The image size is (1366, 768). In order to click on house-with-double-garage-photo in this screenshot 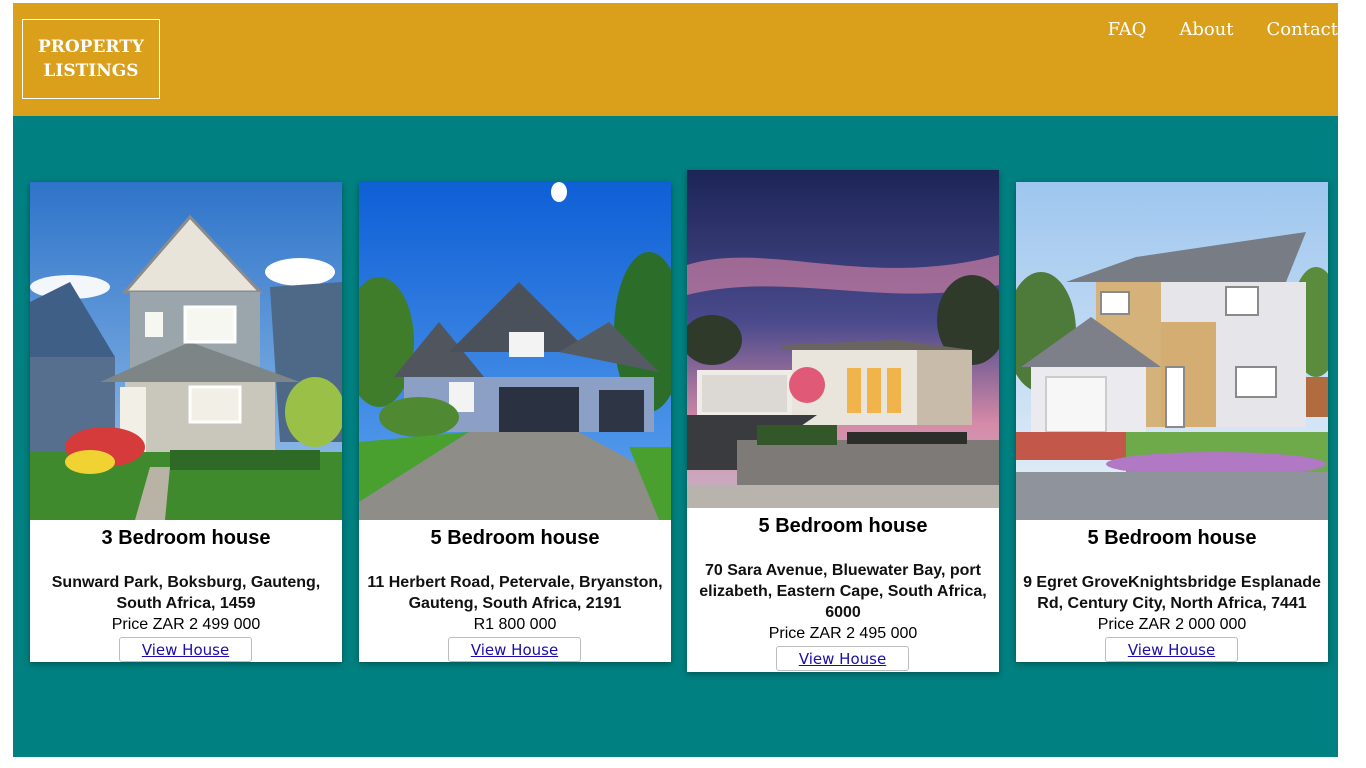, I will do `click(515, 351)`.